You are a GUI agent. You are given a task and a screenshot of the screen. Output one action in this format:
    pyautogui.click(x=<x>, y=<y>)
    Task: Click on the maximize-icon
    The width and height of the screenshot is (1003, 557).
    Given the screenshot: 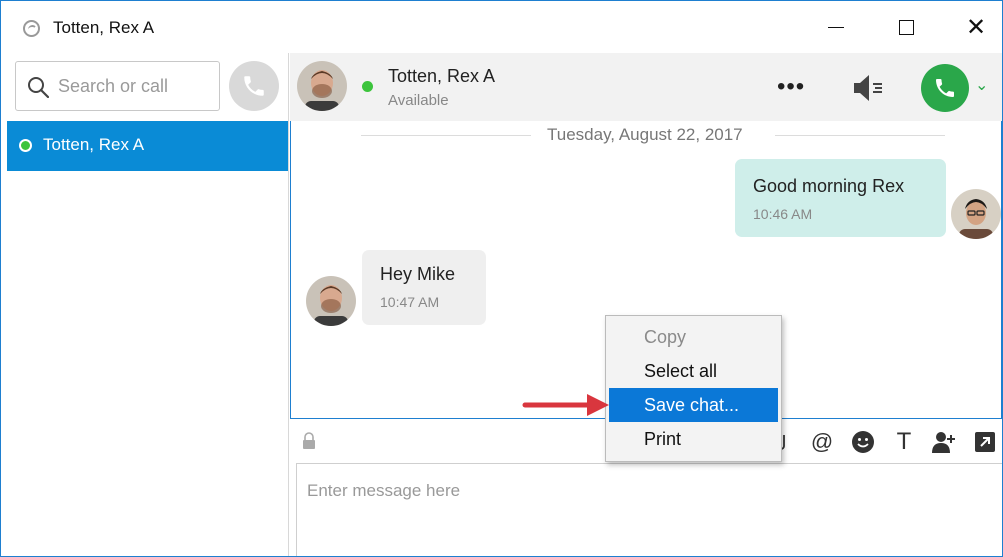 What is the action you would take?
    pyautogui.click(x=906, y=27)
    